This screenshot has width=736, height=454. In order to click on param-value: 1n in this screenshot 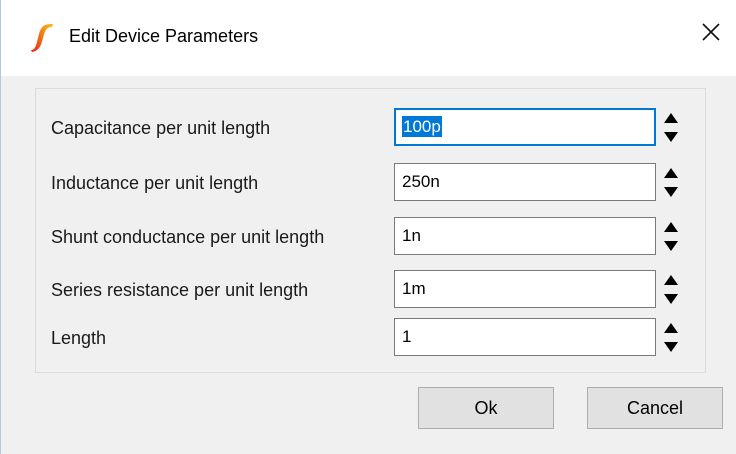, I will do `click(411, 235)`.